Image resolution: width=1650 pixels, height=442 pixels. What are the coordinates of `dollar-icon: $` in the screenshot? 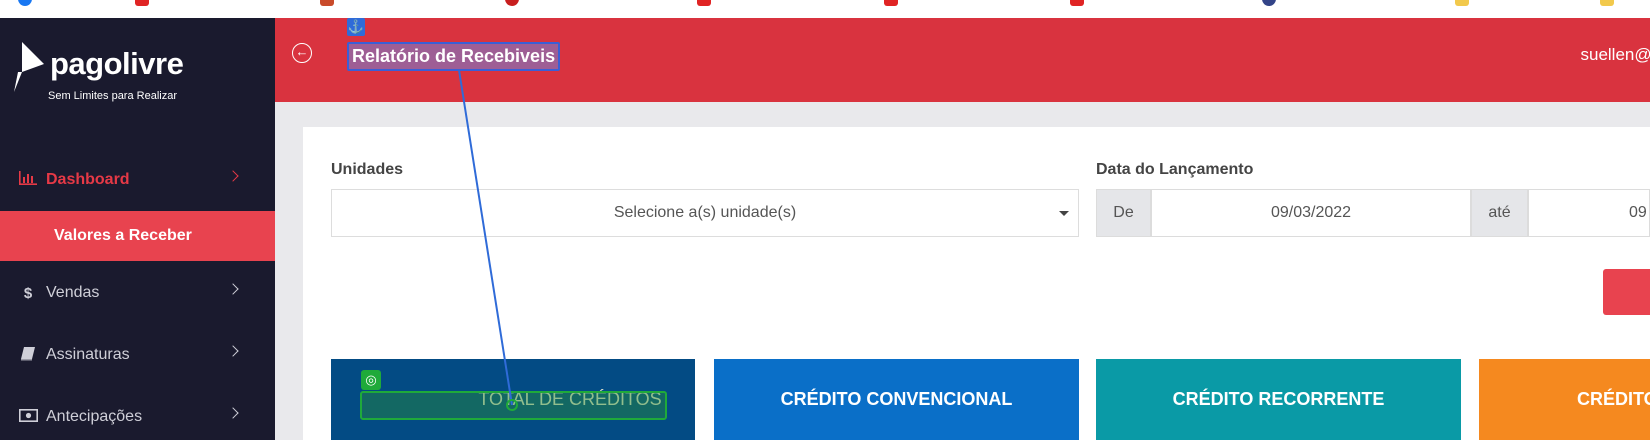 It's located at (28, 293).